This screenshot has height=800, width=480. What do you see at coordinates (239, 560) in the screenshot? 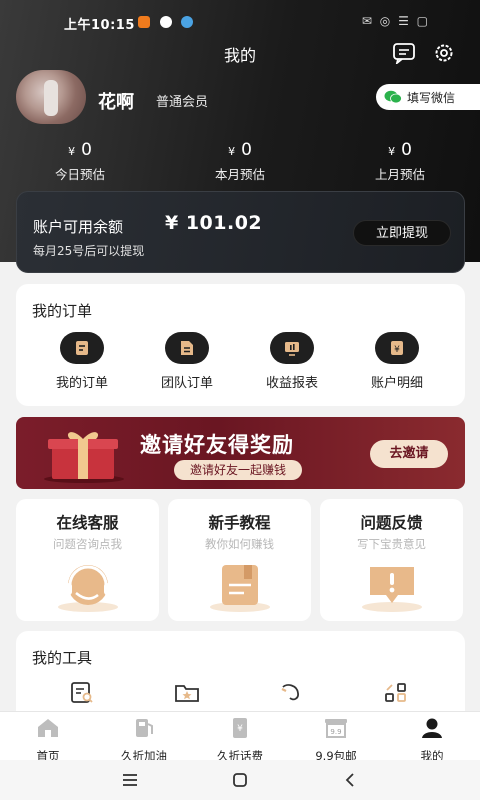
I see `service-card-tutorial: 新手教程 教你如何赚钱` at bounding box center [239, 560].